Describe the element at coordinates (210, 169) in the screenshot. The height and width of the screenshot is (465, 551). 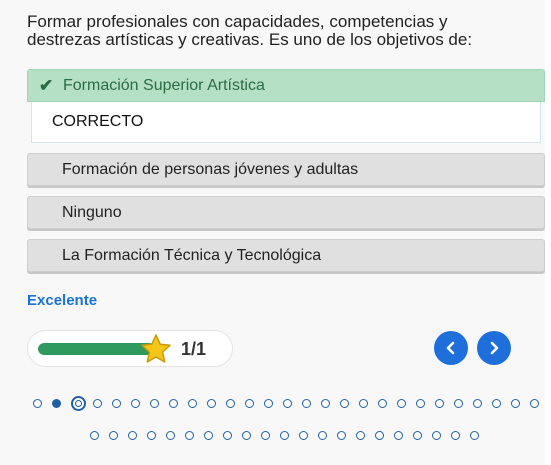
I see `answer-label: Formación de personas jóvenes y adultas` at that location.